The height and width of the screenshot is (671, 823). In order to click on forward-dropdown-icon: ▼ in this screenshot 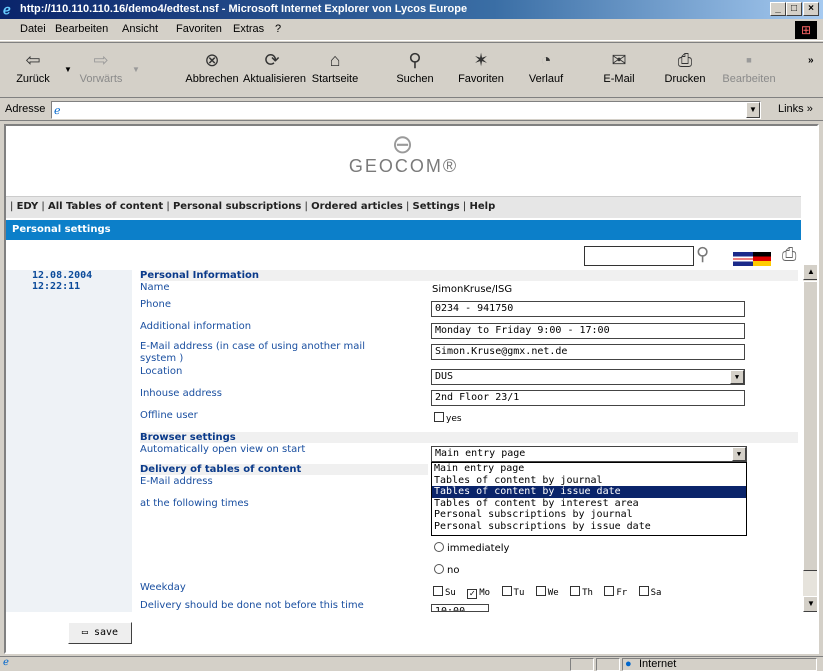, I will do `click(136, 69)`.